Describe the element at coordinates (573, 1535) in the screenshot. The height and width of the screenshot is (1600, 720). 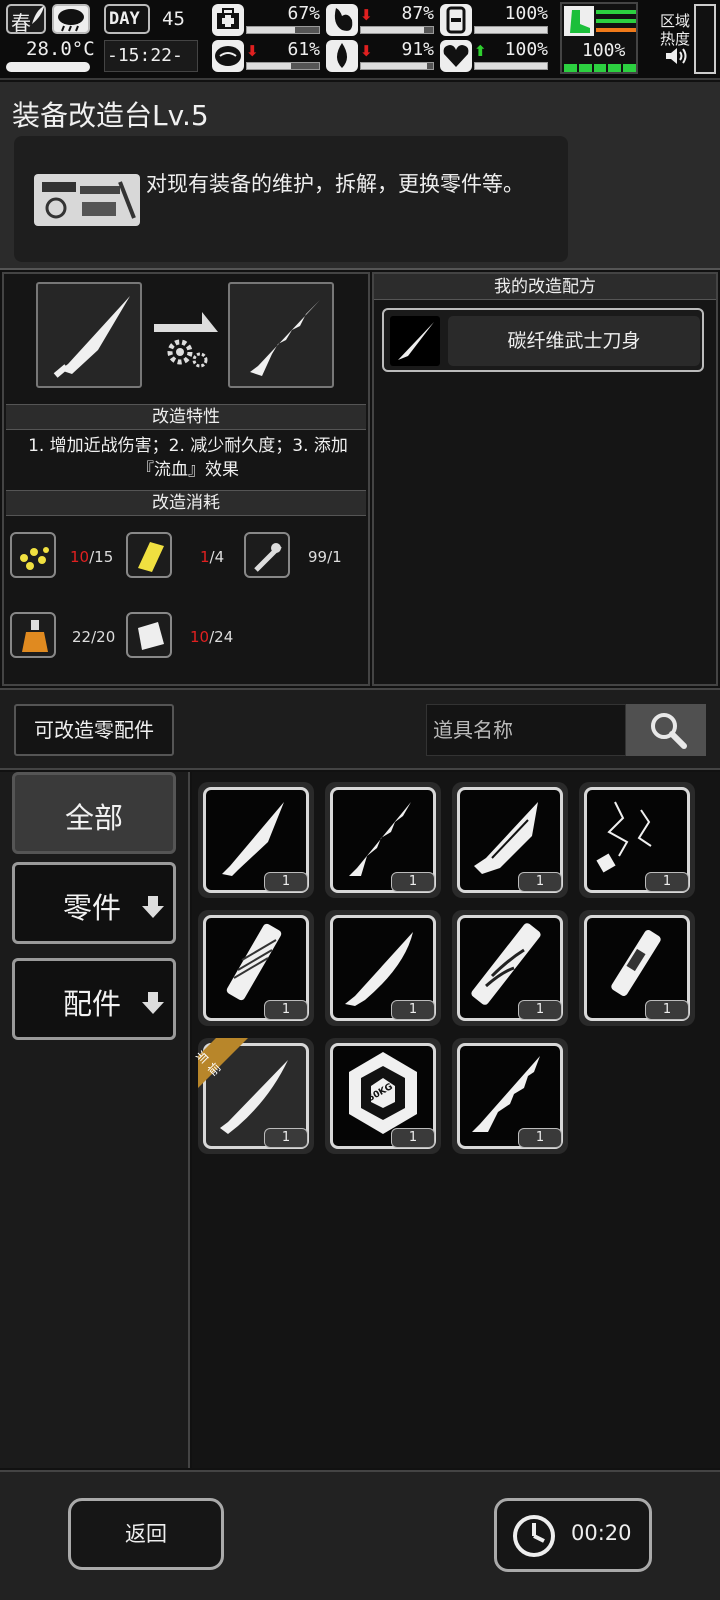
I see `timer-button: 00:20` at that location.